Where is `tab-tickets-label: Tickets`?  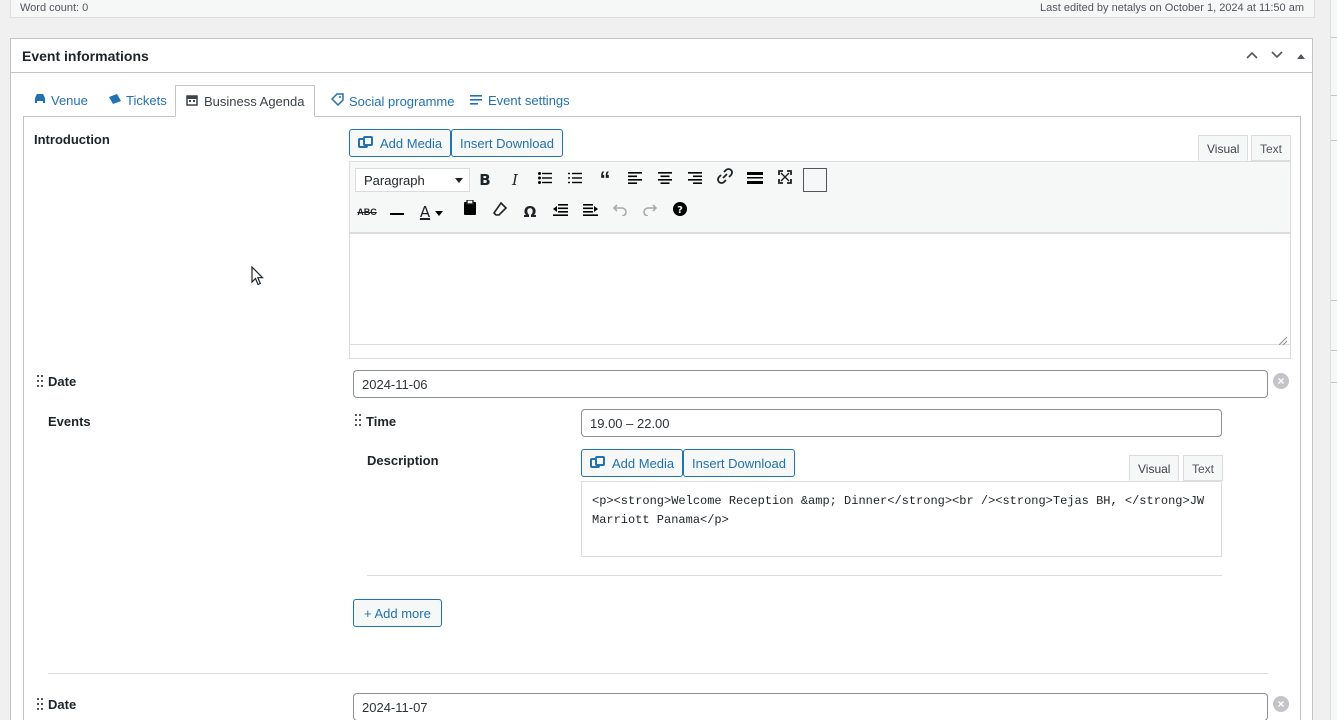
tab-tickets-label: Tickets is located at coordinates (146, 100).